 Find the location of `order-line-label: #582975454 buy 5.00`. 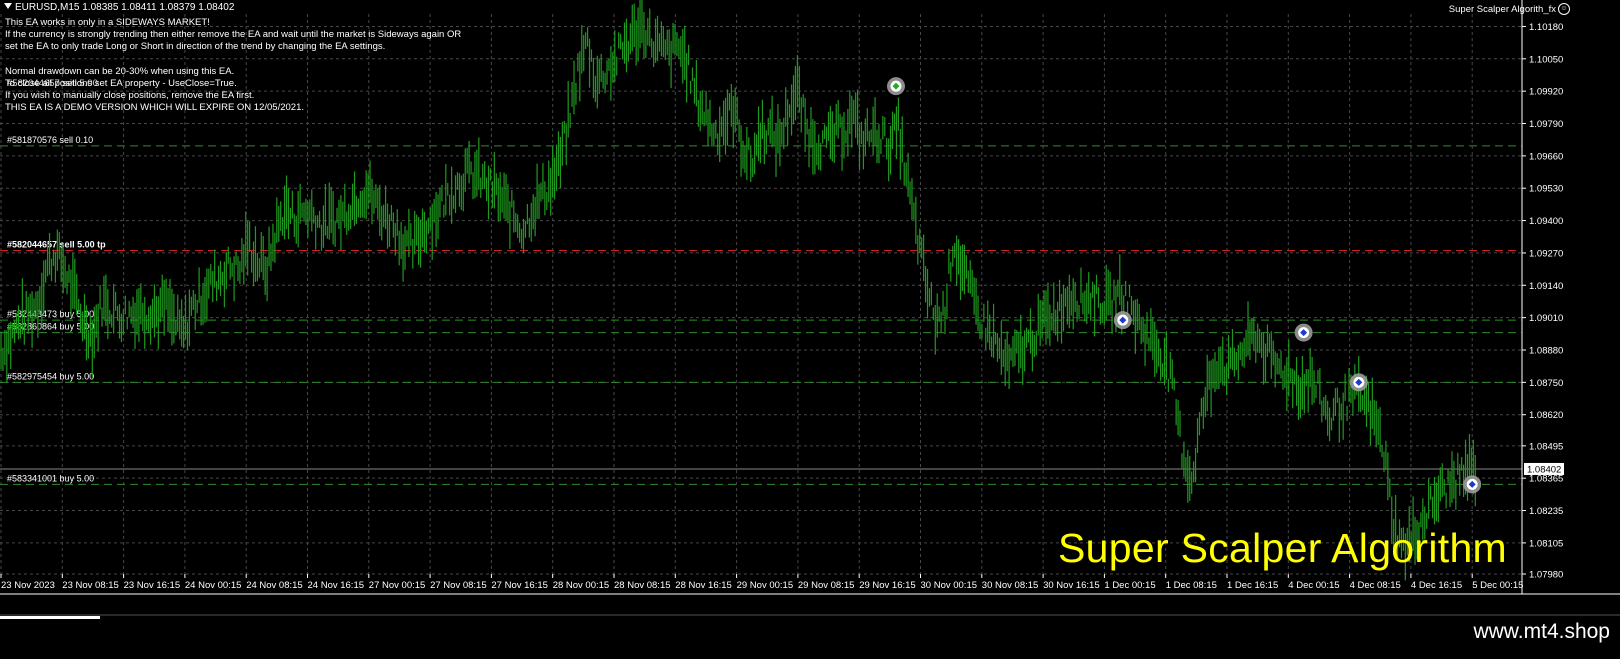

order-line-label: #582975454 buy 5.00 is located at coordinates (50, 376).